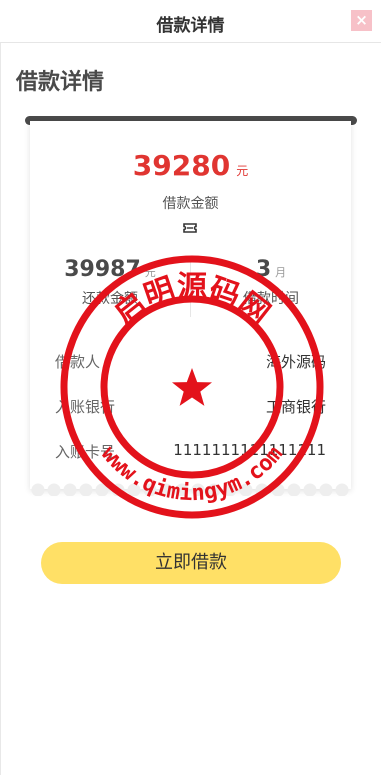  I want to click on repay-amount-block: 39987 元 还款金额, so click(110, 282).